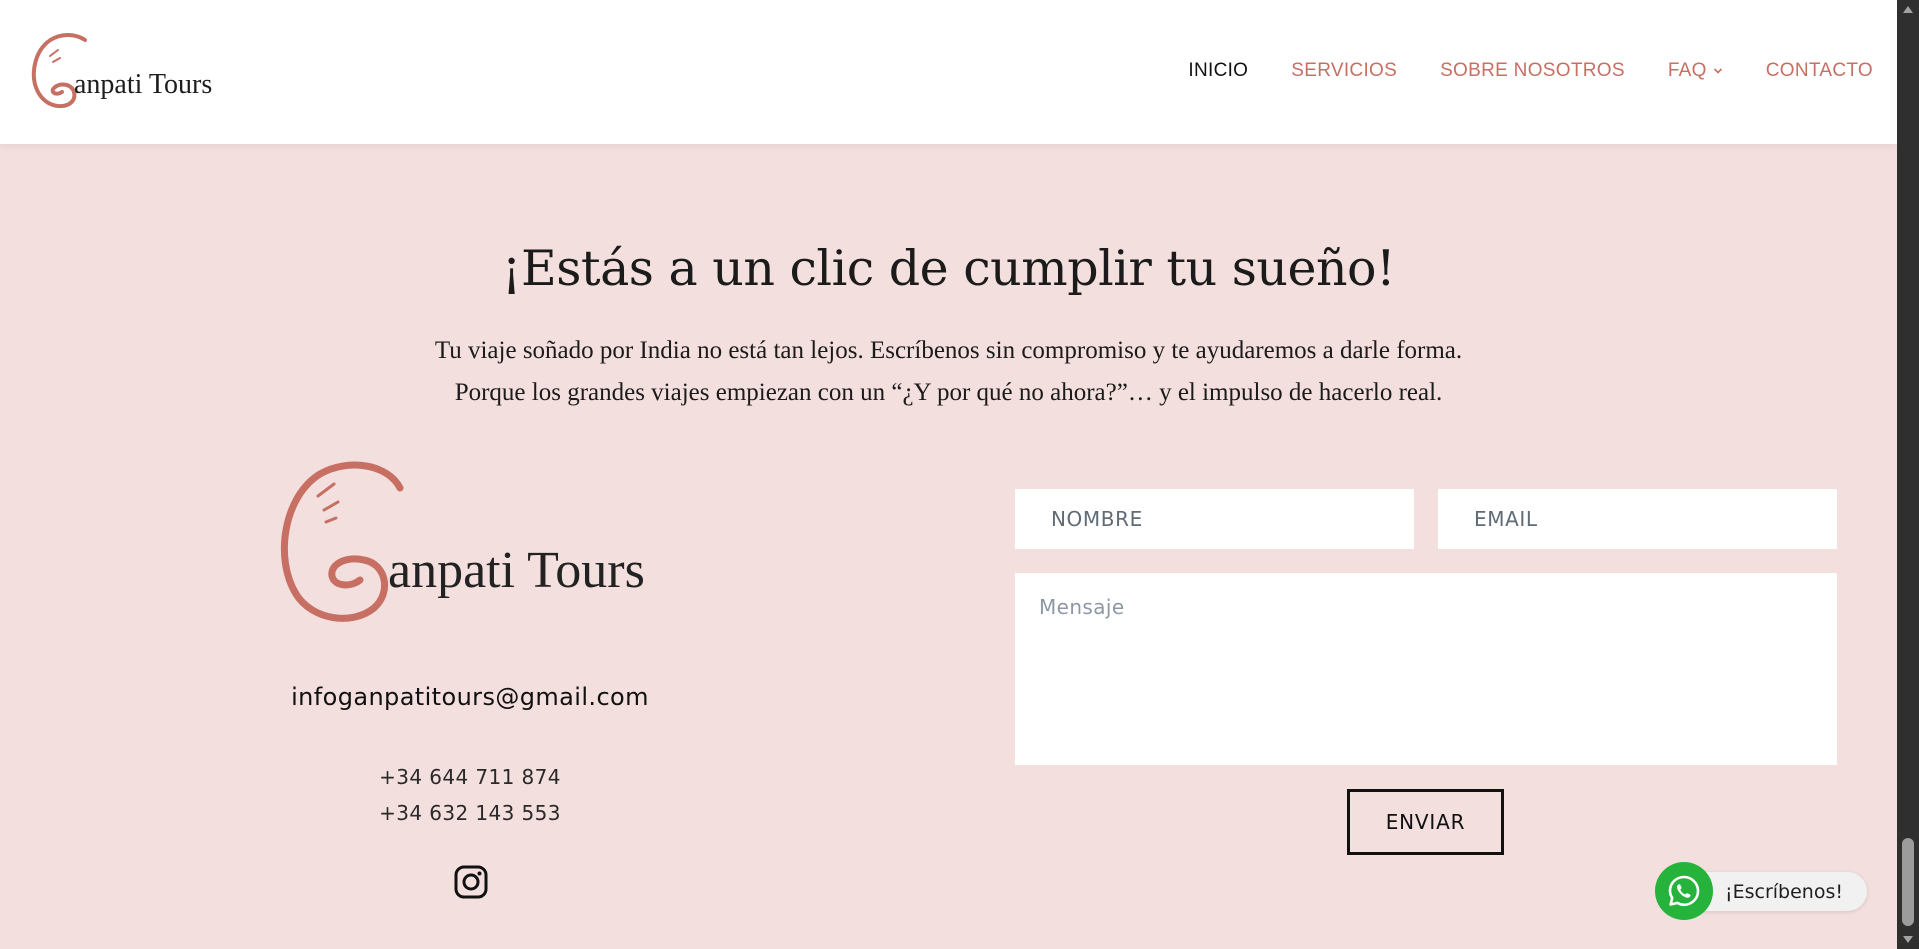  What do you see at coordinates (1717, 71) in the screenshot?
I see `chevron-down-icon` at bounding box center [1717, 71].